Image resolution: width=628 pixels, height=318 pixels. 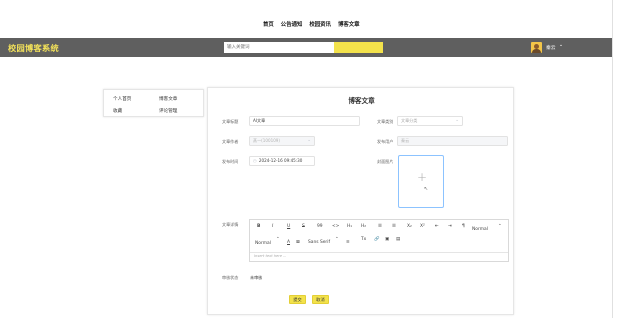 What do you see at coordinates (230, 277) in the screenshot?
I see `label-status: 审核状态` at bounding box center [230, 277].